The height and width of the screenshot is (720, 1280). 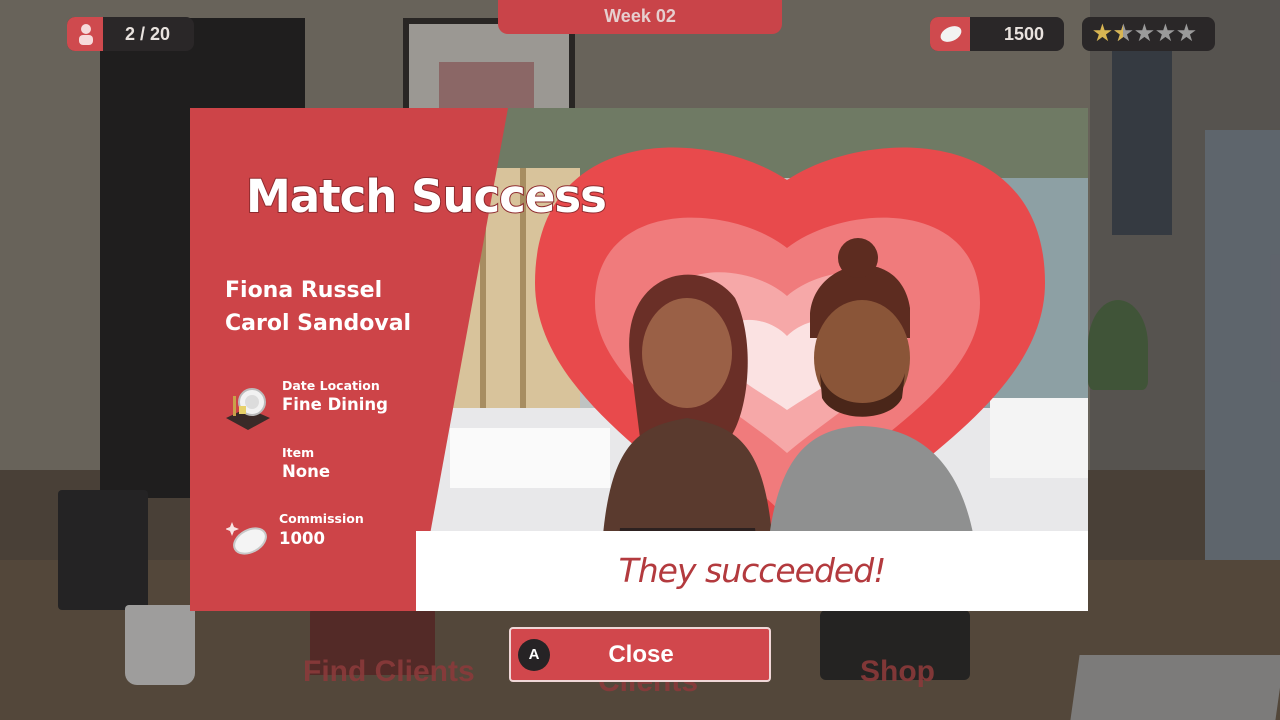 What do you see at coordinates (534, 655) in the screenshot?
I see `a-button-hint-icon: A` at bounding box center [534, 655].